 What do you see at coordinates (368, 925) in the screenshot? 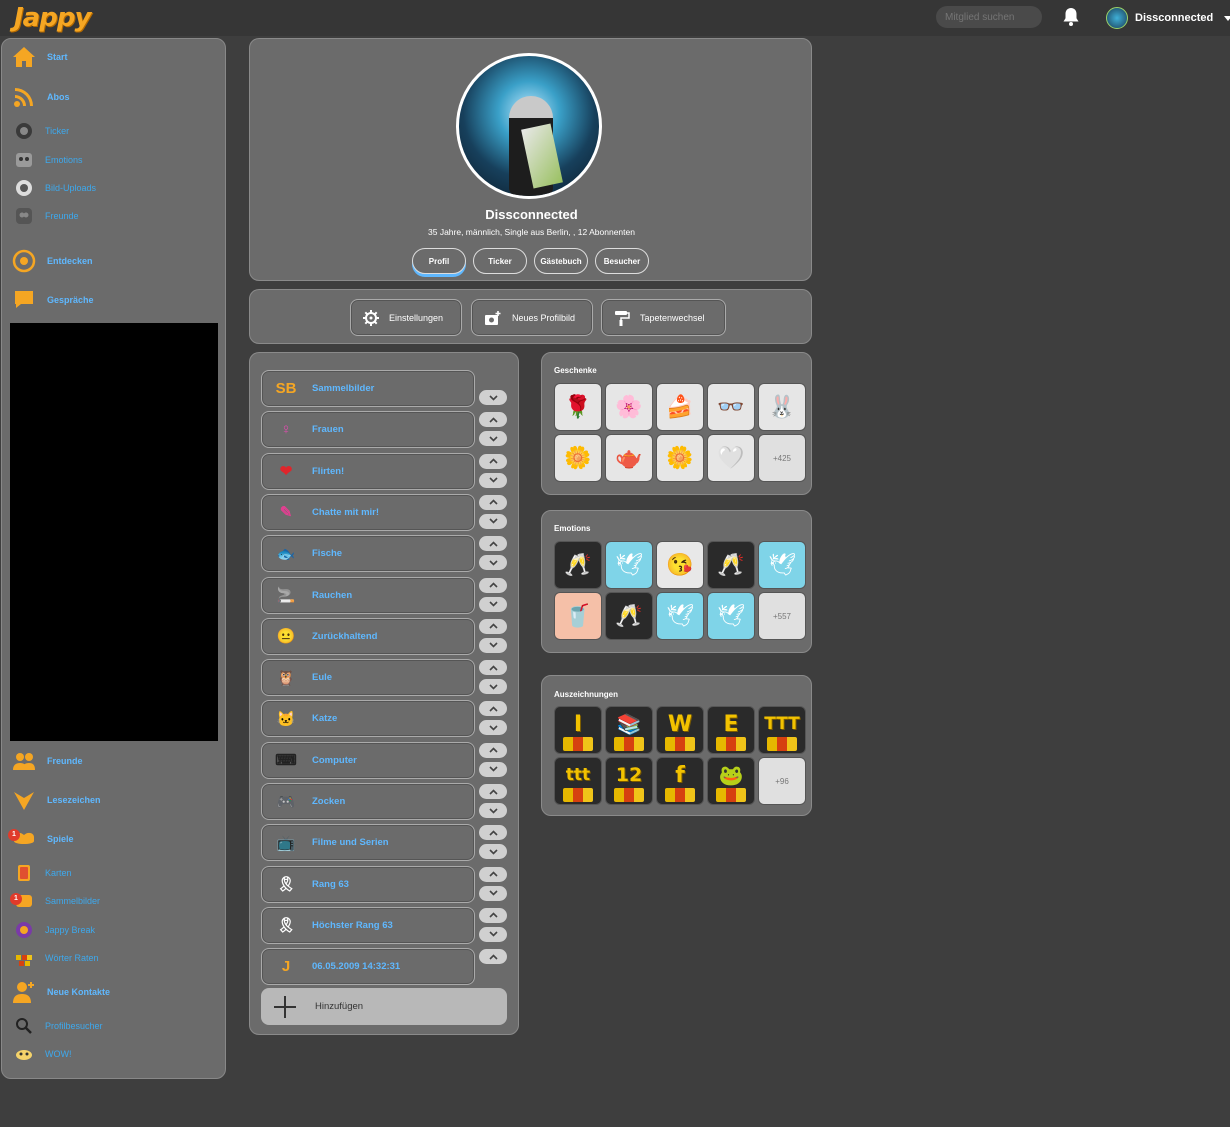
I see `interest-item: 🎗 Höchster Rang 63` at bounding box center [368, 925].